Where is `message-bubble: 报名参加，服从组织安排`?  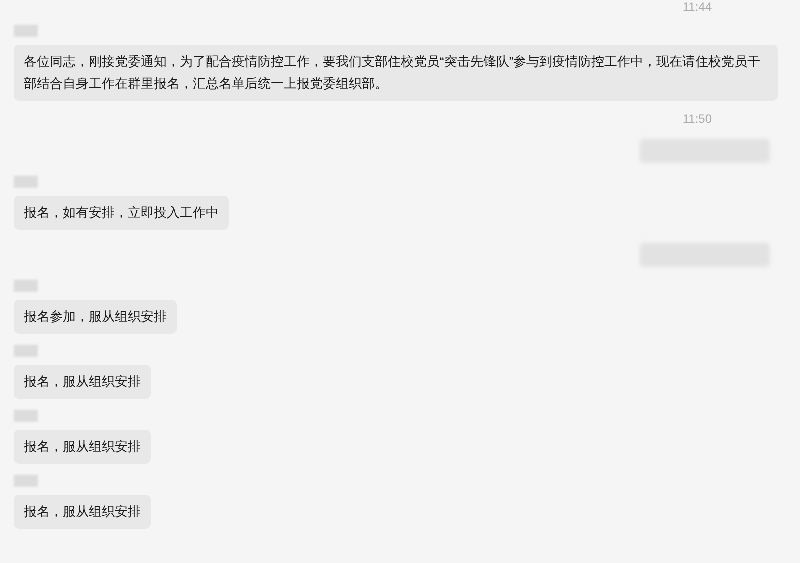 message-bubble: 报名参加，服从组织安排 is located at coordinates (95, 317).